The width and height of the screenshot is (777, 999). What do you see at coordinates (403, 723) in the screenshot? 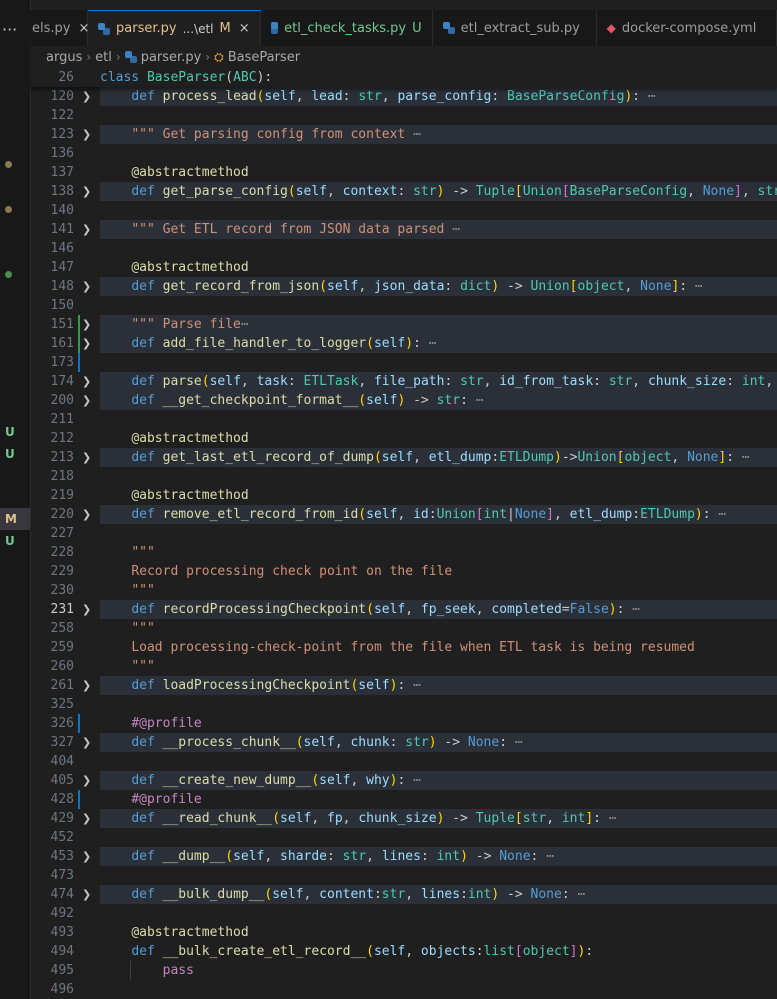
I see `code-line: 326 #@profile` at bounding box center [403, 723].